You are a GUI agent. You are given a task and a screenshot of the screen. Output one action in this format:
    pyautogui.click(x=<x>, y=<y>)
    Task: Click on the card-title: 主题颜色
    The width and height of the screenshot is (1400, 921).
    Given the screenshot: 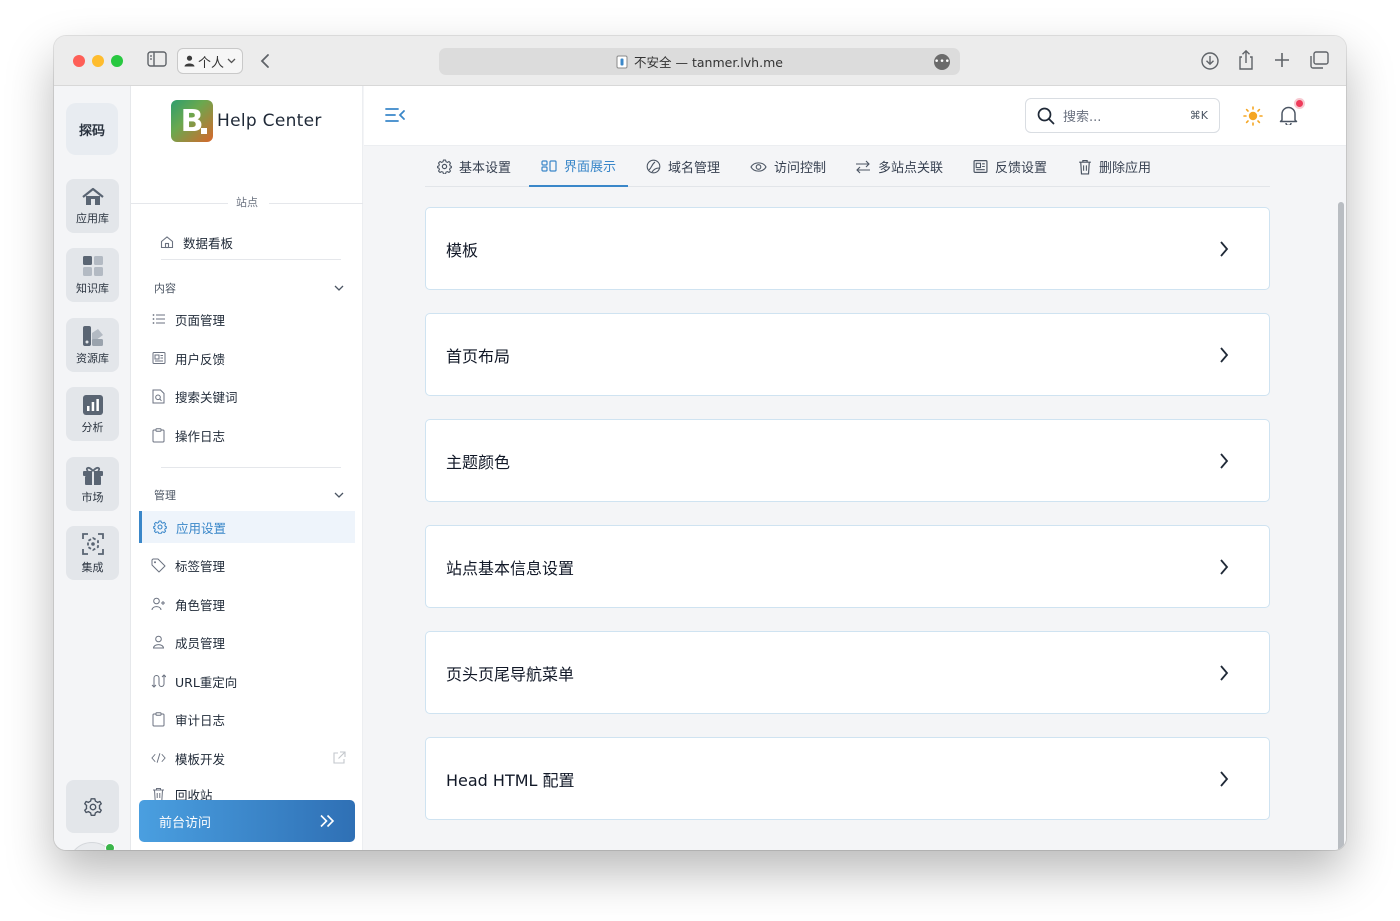 What is the action you would take?
    pyautogui.click(x=478, y=462)
    